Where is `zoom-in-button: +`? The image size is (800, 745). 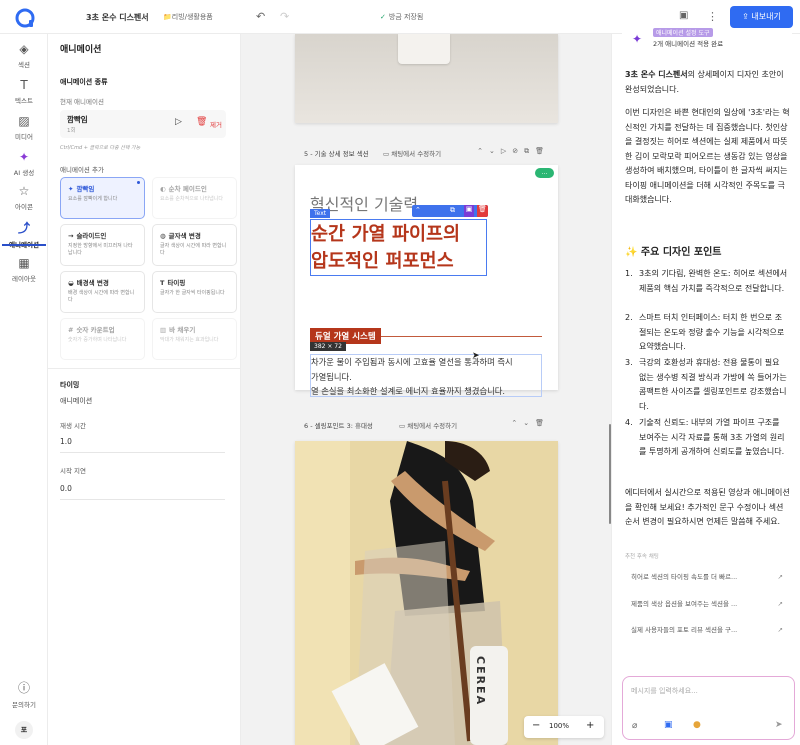 zoom-in-button: + is located at coordinates (590, 725).